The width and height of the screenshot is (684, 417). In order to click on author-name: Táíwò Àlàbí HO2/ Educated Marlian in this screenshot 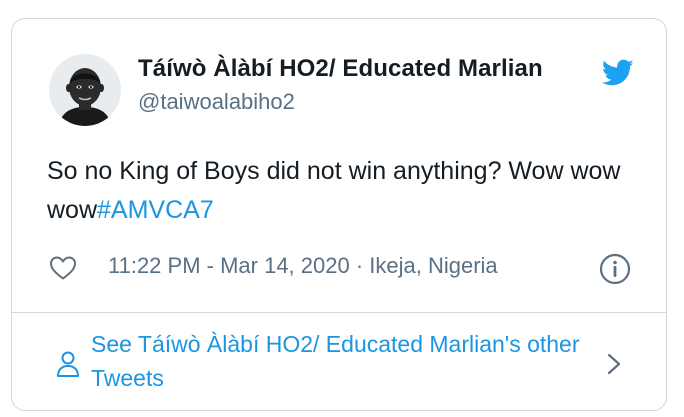, I will do `click(340, 69)`.